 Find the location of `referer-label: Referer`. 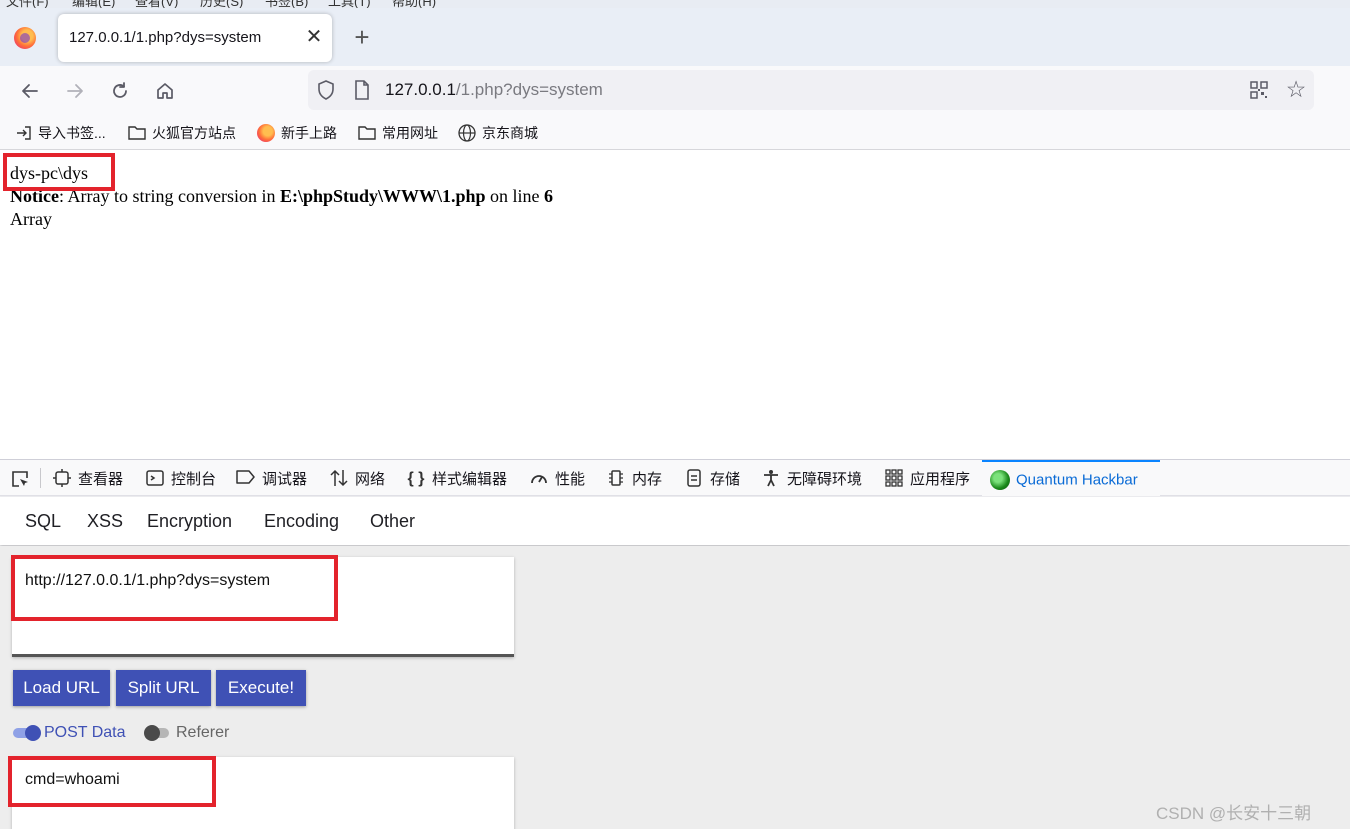

referer-label: Referer is located at coordinates (203, 732).